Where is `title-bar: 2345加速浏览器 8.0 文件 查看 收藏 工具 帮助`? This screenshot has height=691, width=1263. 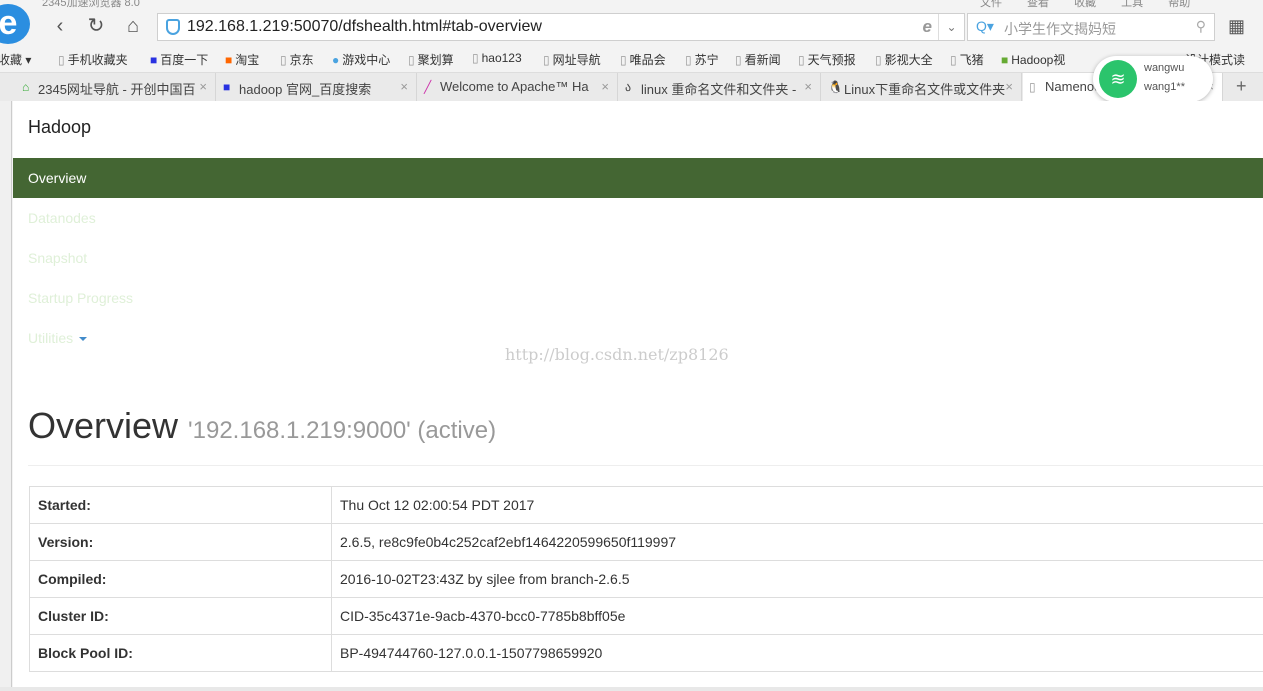 title-bar: 2345加速浏览器 8.0 文件 查看 收藏 工具 帮助 is located at coordinates (631, 5).